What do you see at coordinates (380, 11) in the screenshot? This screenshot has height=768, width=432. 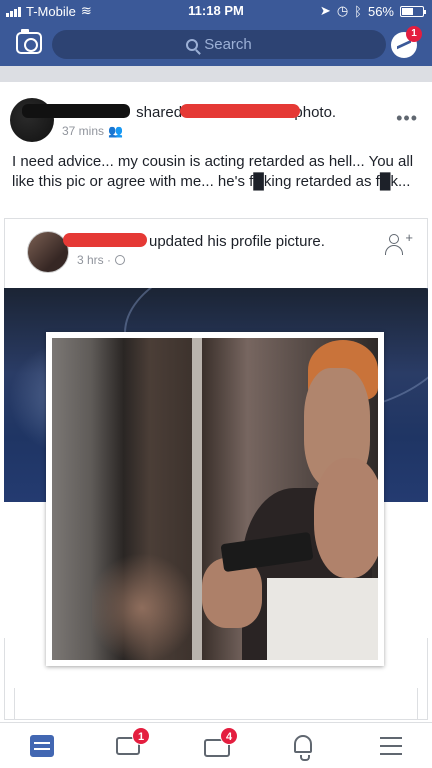 I see `battery-percent: 56%` at bounding box center [380, 11].